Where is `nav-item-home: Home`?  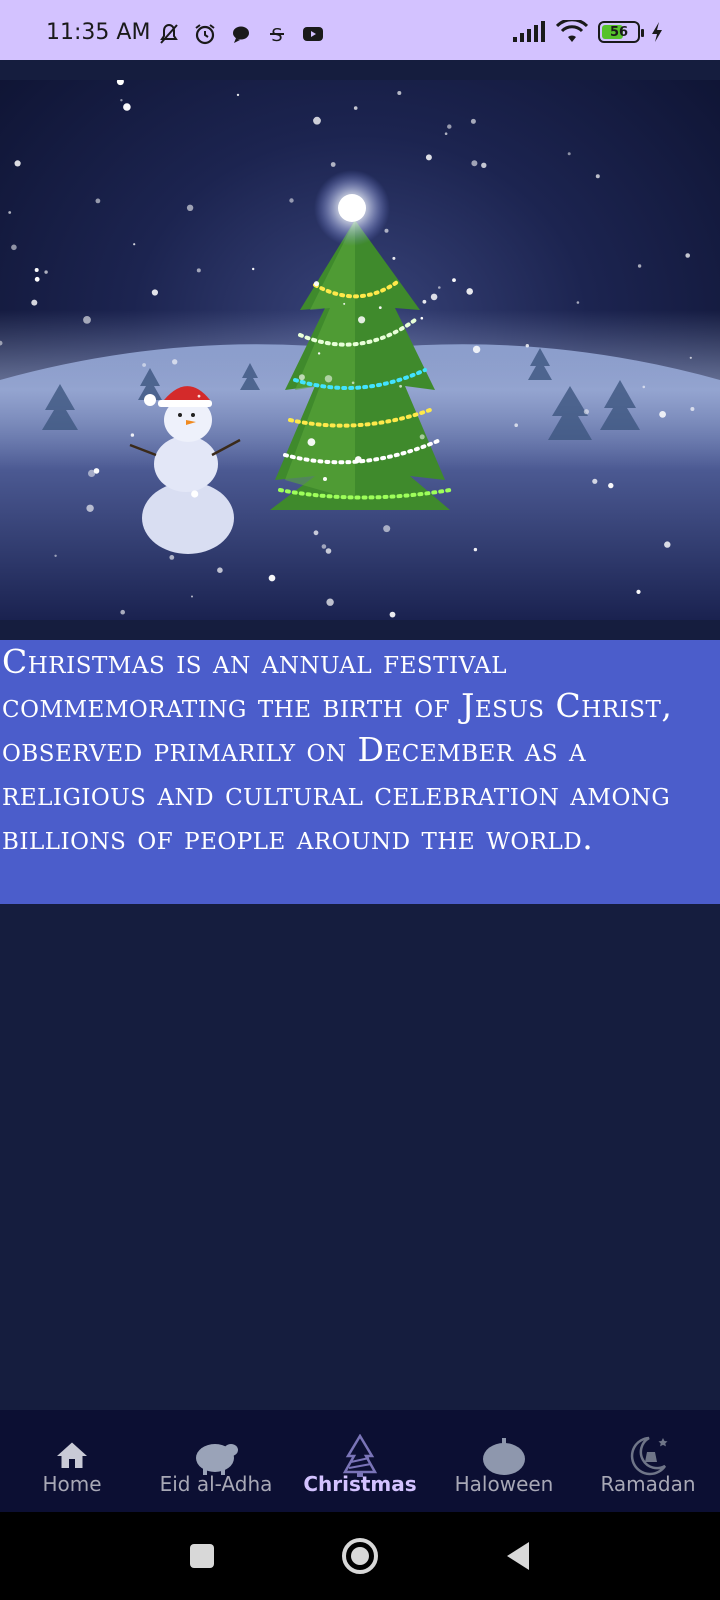
nav-item-home: Home is located at coordinates (72, 1461).